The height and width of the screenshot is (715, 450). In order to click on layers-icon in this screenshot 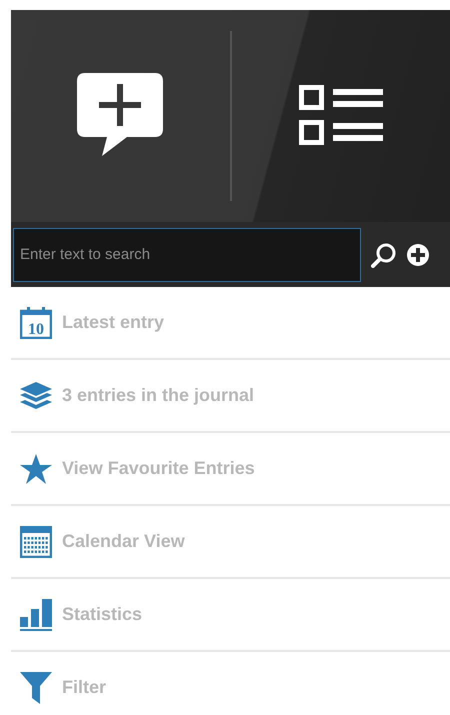, I will do `click(36, 396)`.